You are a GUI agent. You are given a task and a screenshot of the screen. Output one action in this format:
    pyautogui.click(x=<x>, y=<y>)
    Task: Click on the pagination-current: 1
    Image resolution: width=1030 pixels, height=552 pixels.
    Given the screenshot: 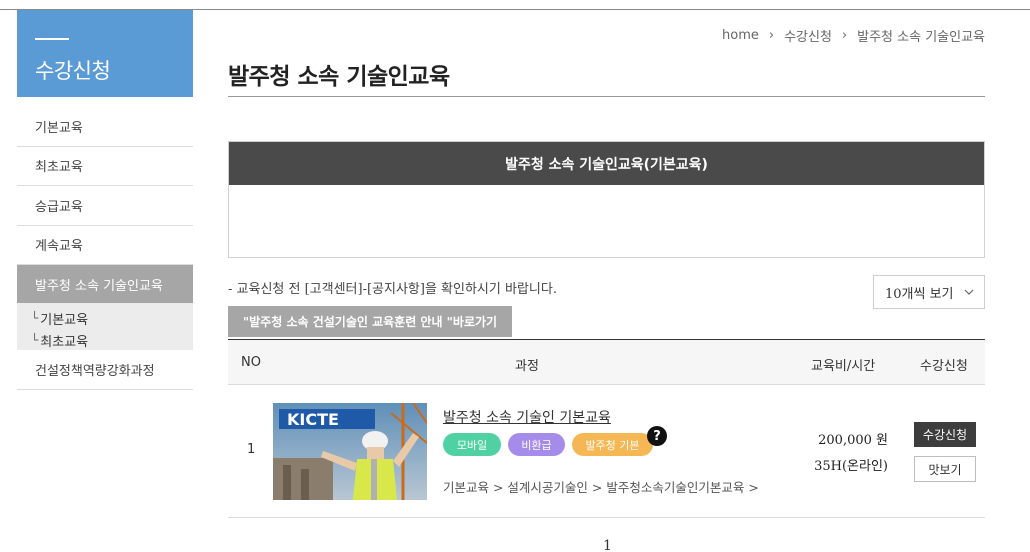 What is the action you would take?
    pyautogui.click(x=607, y=545)
    